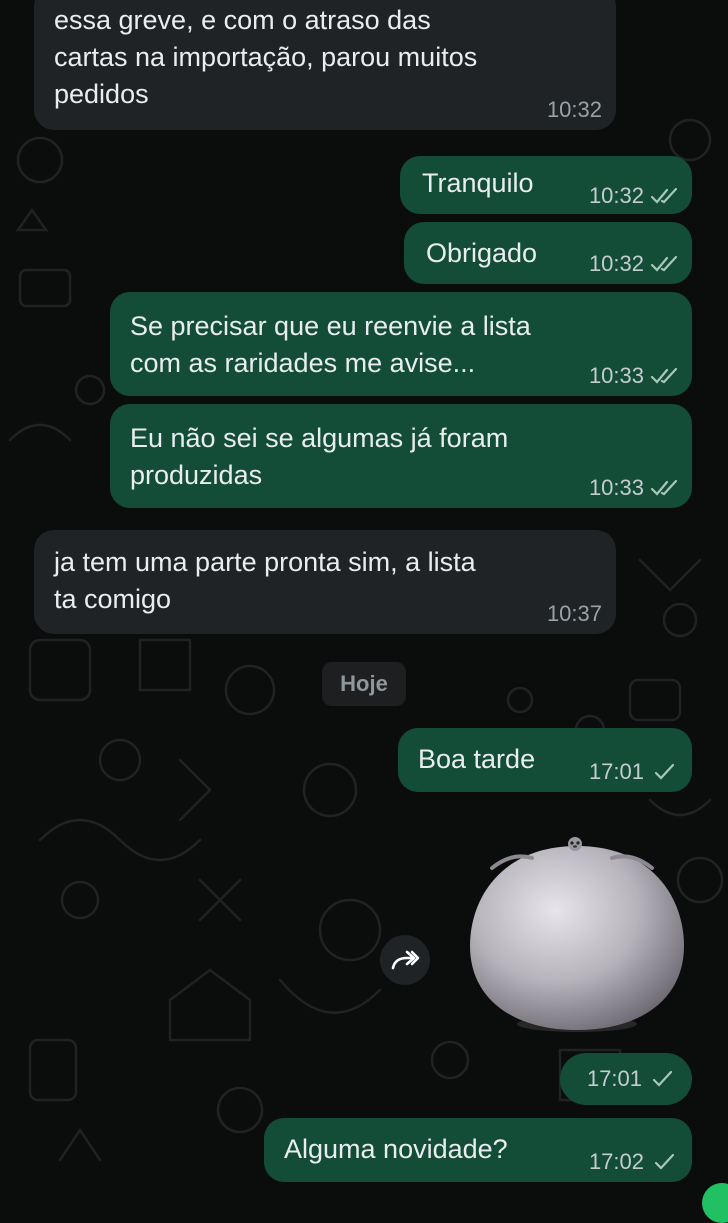 The height and width of the screenshot is (1223, 728). I want to click on forward-button, so click(405, 960).